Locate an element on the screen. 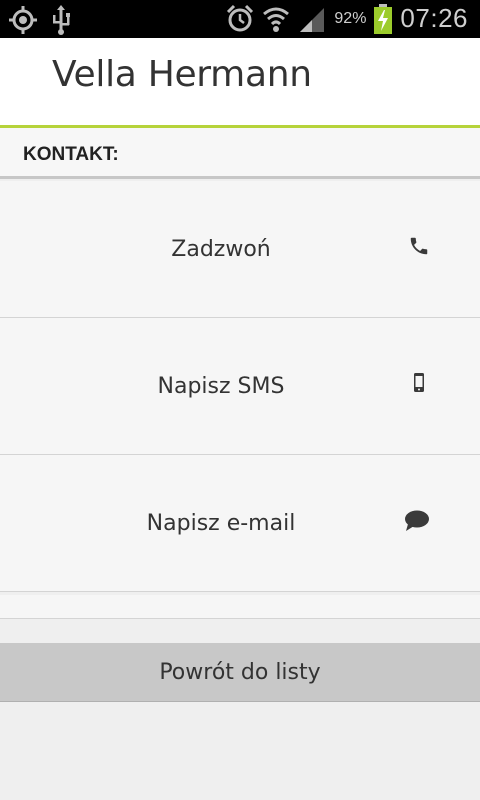 This screenshot has width=480, height=800. signal-icon is located at coordinates (312, 19).